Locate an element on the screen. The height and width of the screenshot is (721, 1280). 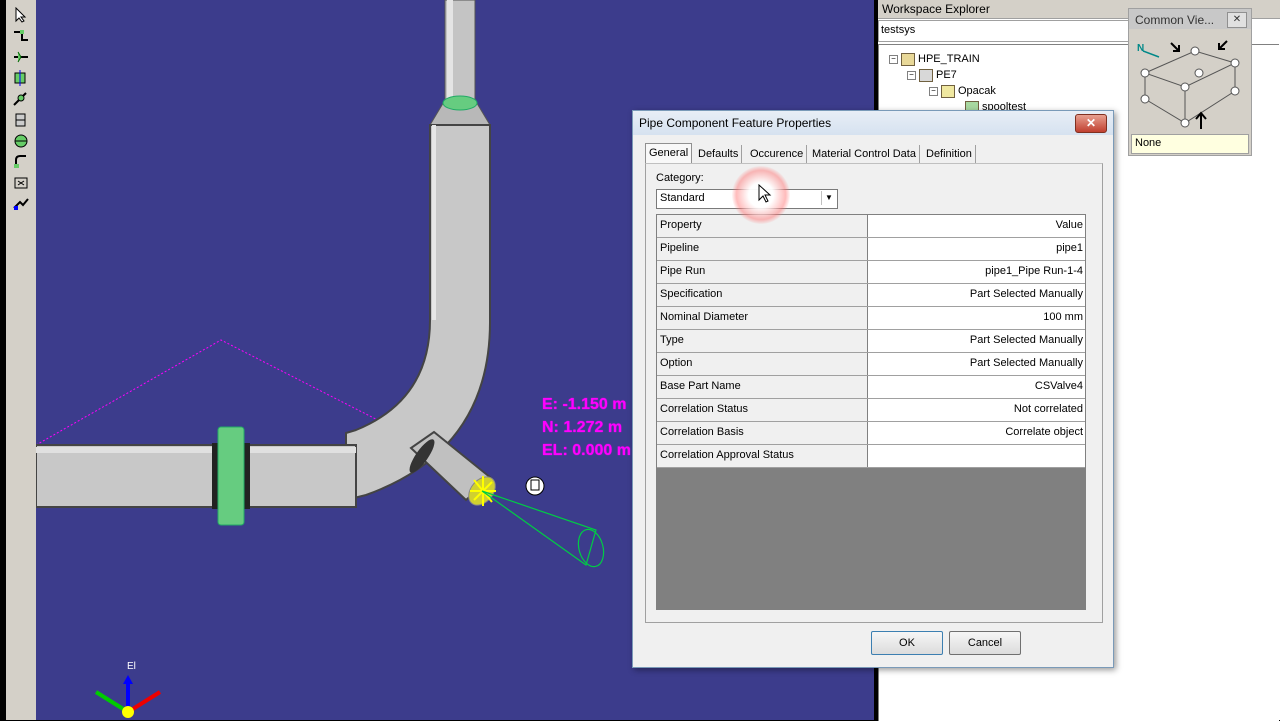
direction-cone is located at coordinates (539, 528).